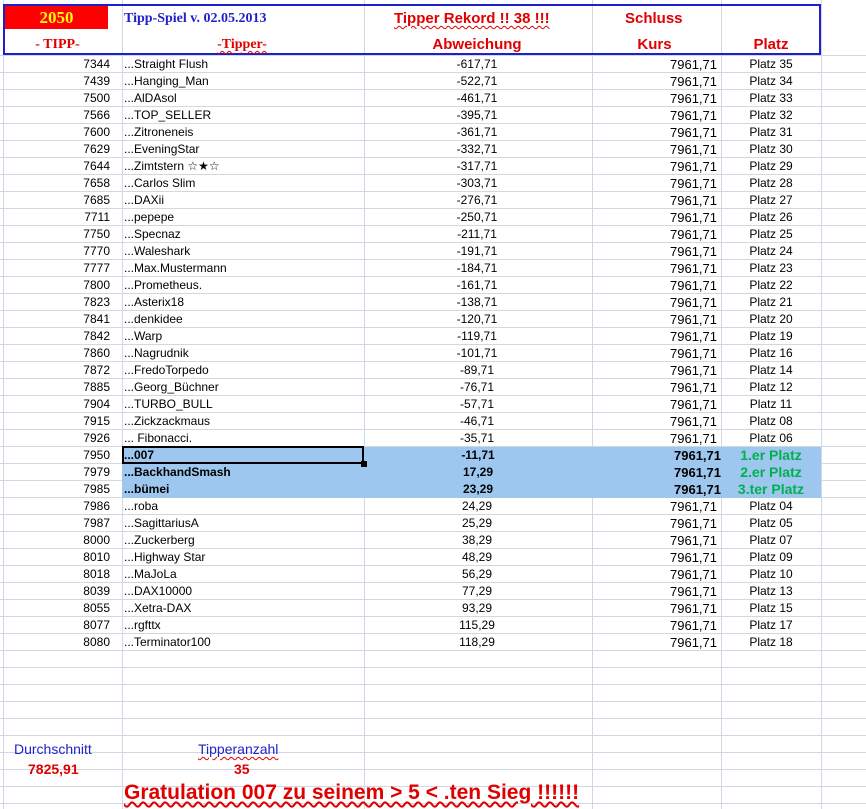 Image resolution: width=866 pixels, height=809 pixels. Describe the element at coordinates (477, 183) in the screenshot. I see `abweichung-cell: -303,71` at that location.